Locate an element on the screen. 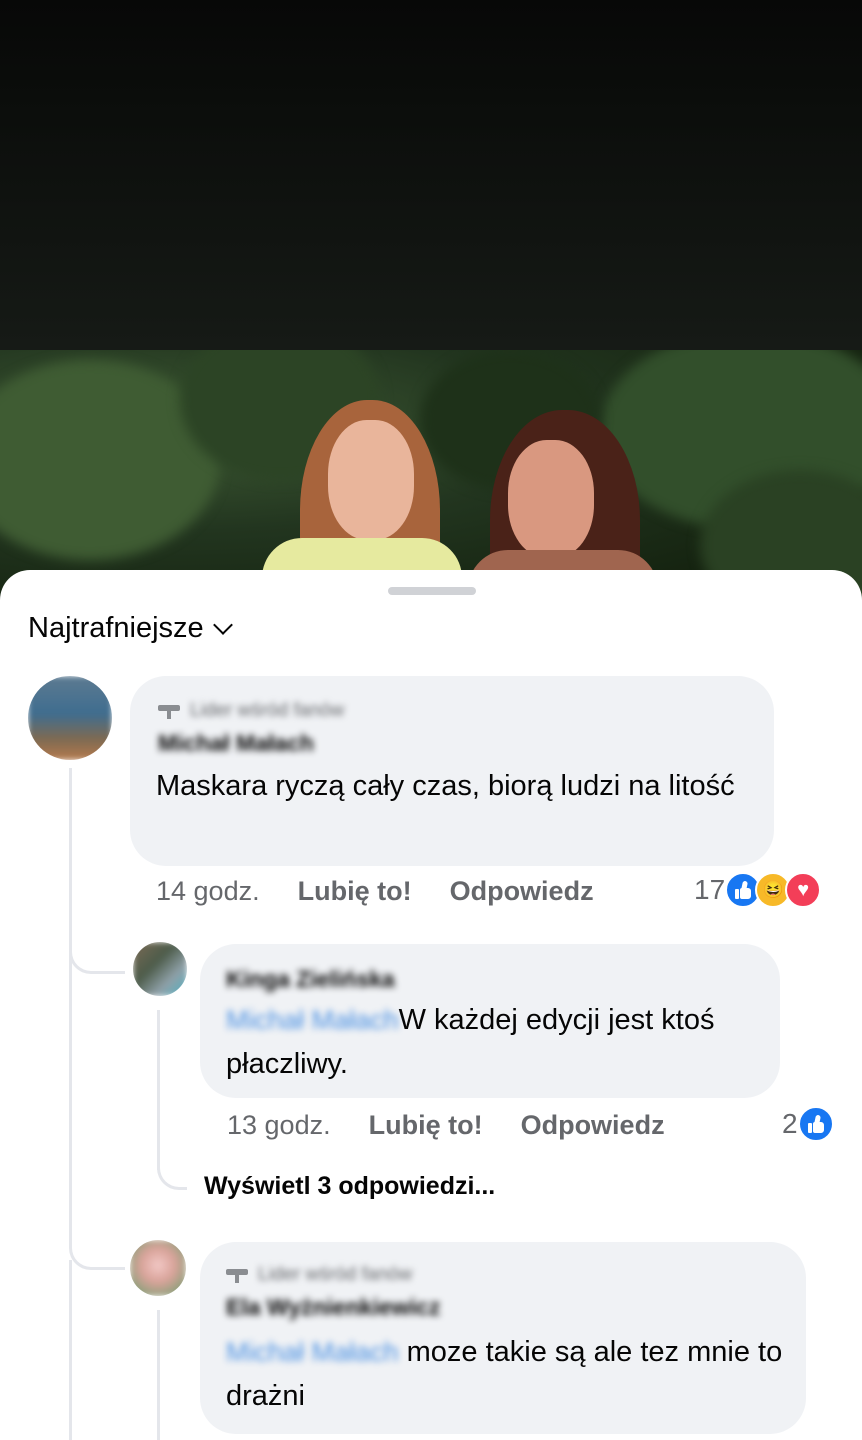 The height and width of the screenshot is (1440, 862). chevron-down-icon is located at coordinates (222, 624).